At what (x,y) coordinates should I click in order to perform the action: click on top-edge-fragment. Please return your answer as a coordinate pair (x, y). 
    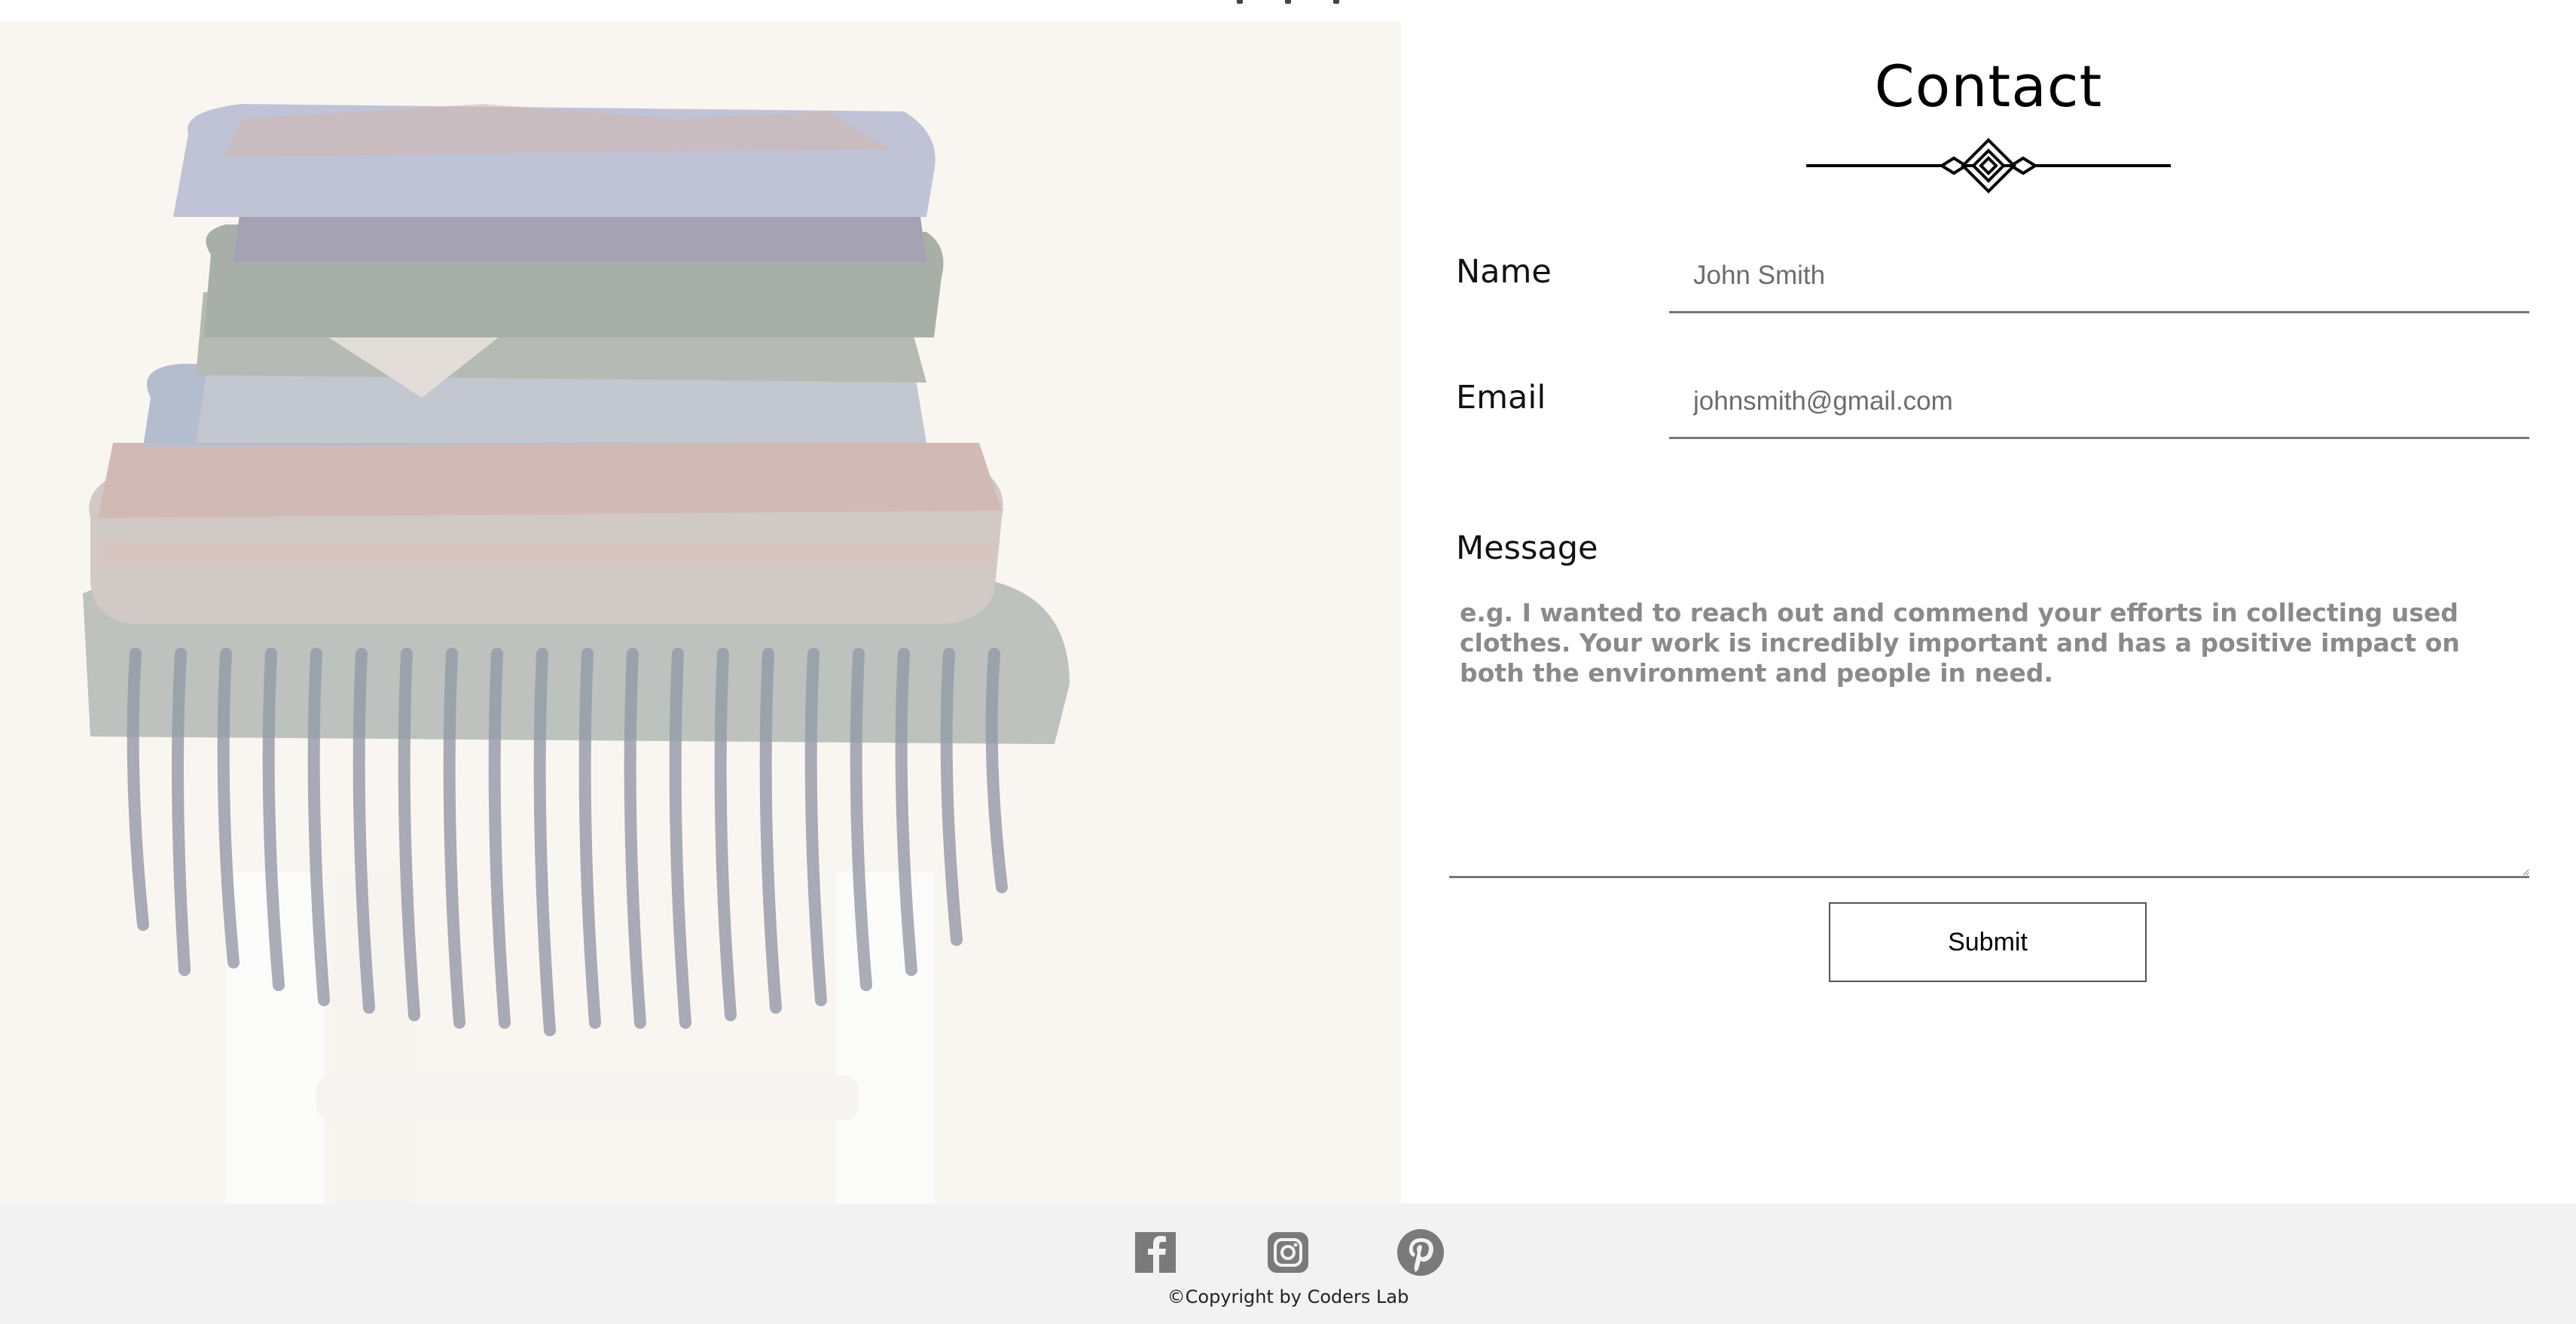
    Looking at the image, I should click on (1288, 2).